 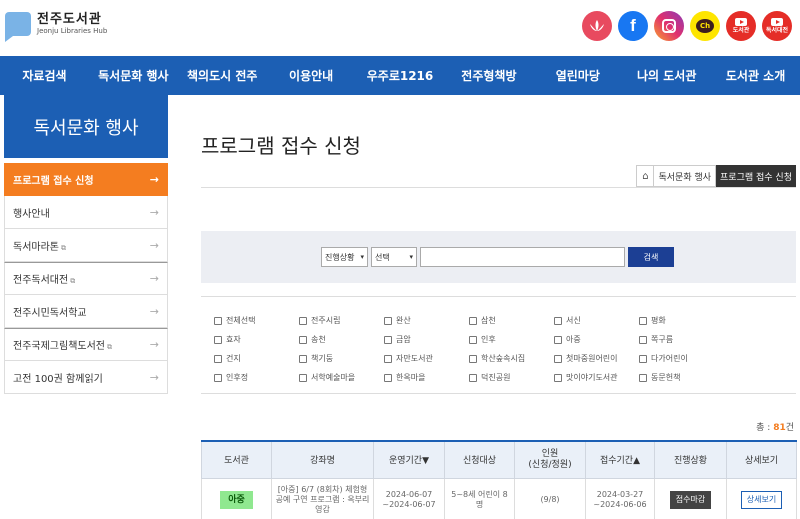 I want to click on filter-checkbox: 전체선택, so click(x=256, y=320).